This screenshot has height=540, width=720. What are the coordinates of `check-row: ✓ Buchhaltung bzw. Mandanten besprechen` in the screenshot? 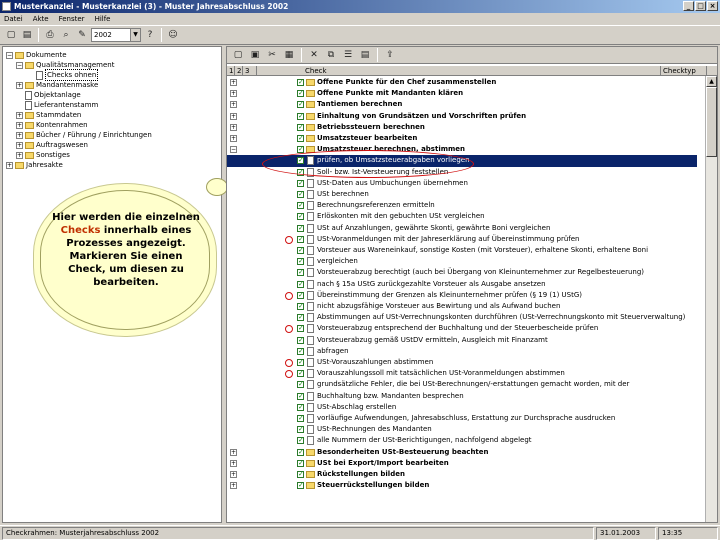 It's located at (462, 396).